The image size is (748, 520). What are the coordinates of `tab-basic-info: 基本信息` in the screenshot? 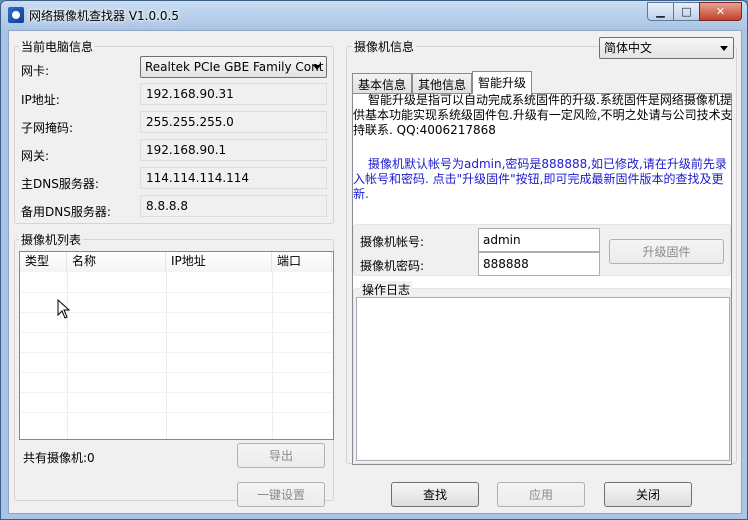 It's located at (382, 83).